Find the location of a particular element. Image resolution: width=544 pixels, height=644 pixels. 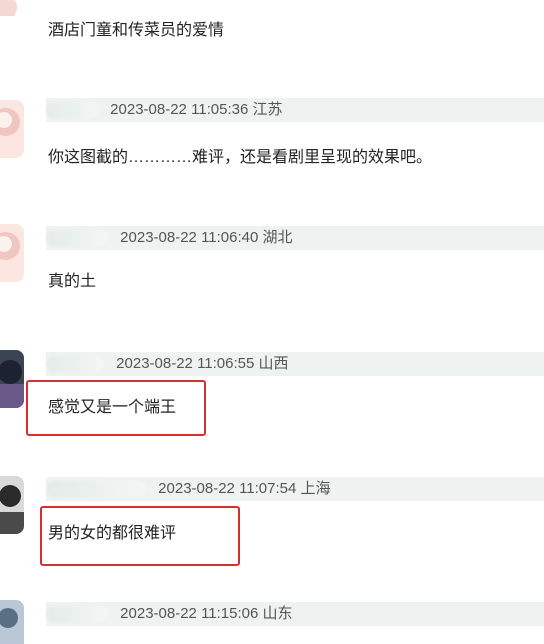

comment-time: 2023-08-22 11:06:40 is located at coordinates (189, 238).